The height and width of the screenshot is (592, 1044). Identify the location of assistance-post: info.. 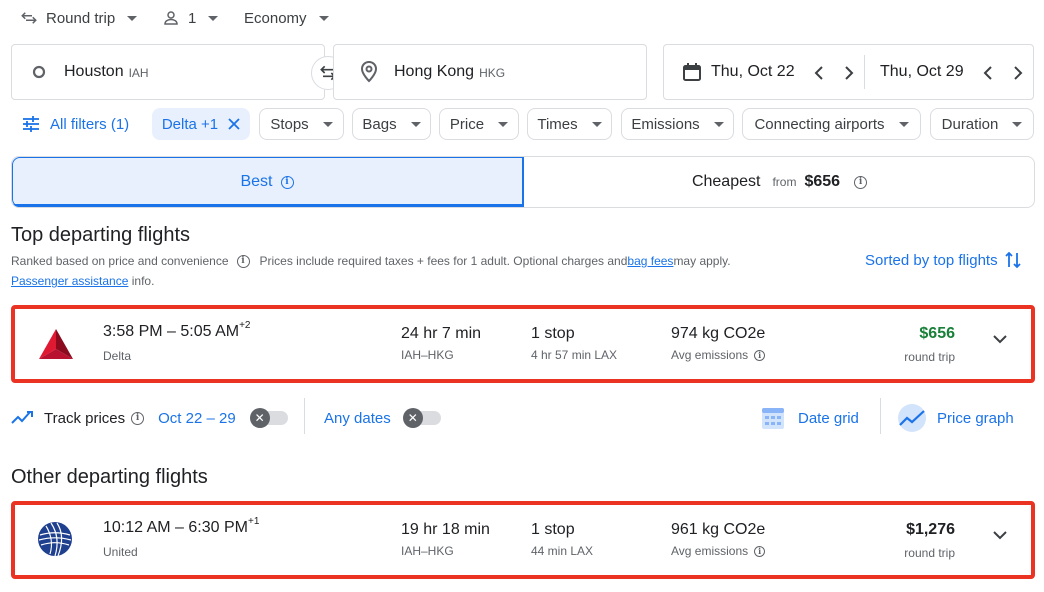
(141, 281).